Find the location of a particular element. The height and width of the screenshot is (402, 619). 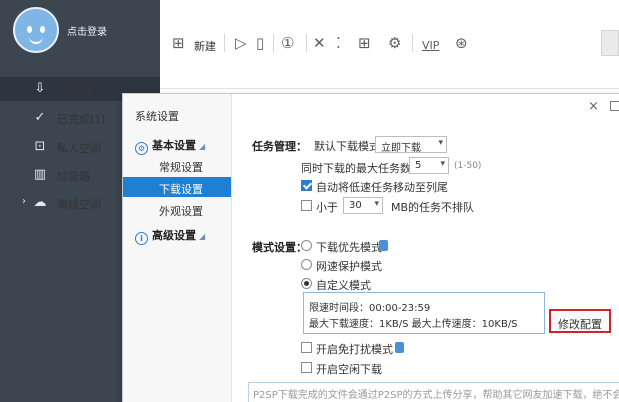

search-box is located at coordinates (610, 43).